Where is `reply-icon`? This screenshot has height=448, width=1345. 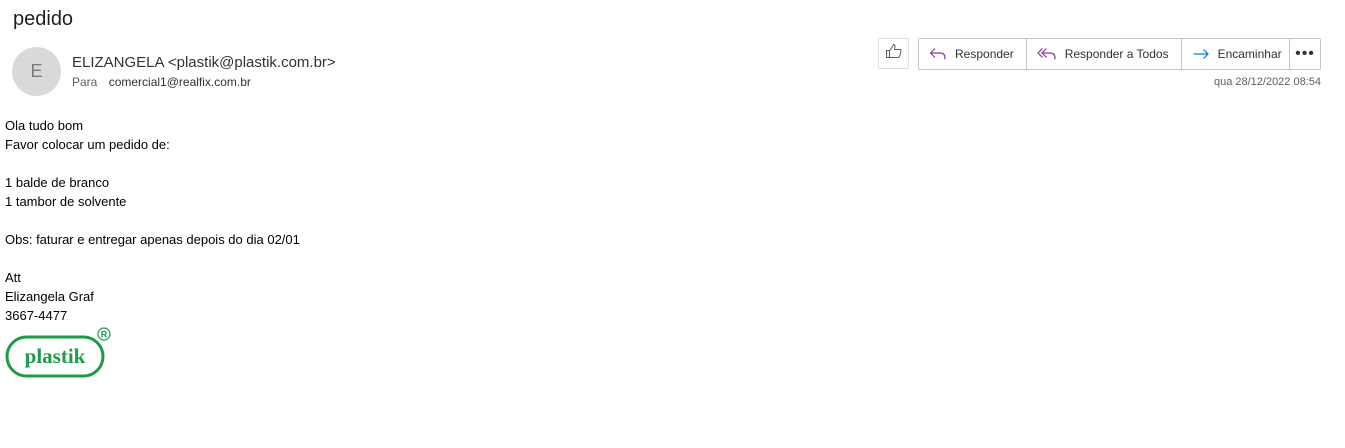
reply-icon is located at coordinates (938, 54).